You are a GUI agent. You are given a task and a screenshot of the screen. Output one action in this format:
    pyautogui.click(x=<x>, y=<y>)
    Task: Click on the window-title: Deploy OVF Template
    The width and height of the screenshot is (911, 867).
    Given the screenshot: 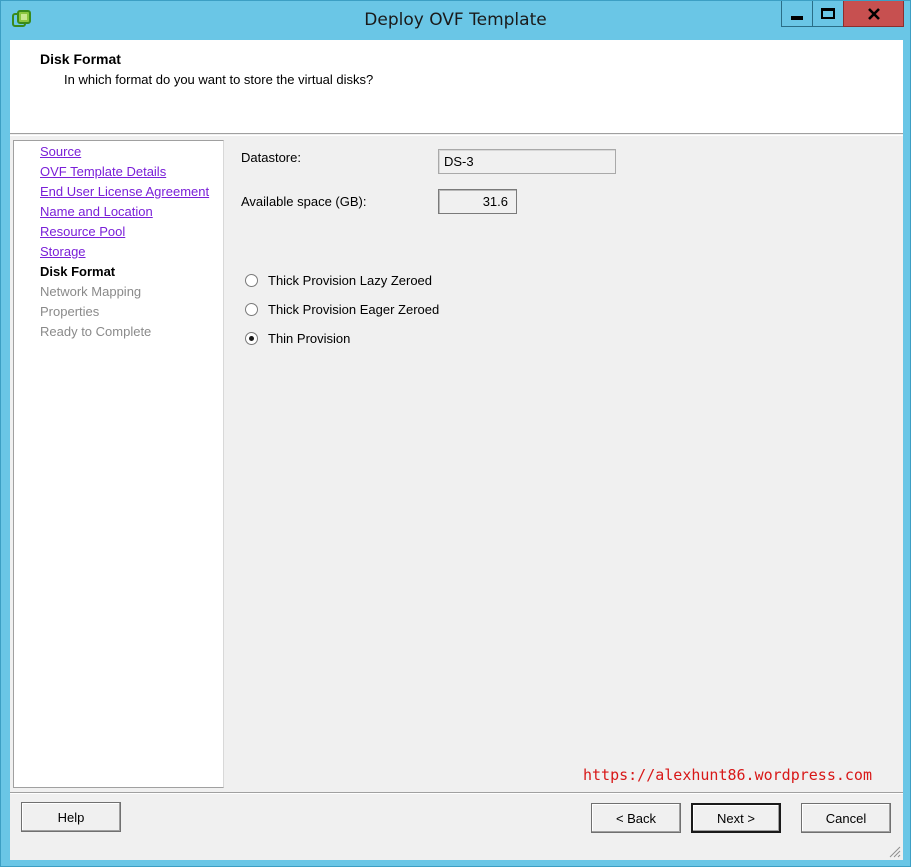 What is the action you would take?
    pyautogui.click(x=455, y=20)
    